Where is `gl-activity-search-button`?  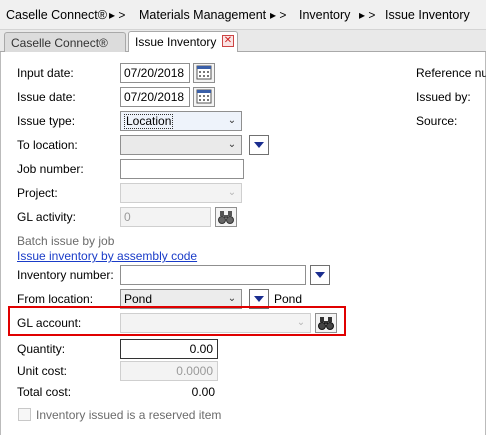 gl-activity-search-button is located at coordinates (226, 217).